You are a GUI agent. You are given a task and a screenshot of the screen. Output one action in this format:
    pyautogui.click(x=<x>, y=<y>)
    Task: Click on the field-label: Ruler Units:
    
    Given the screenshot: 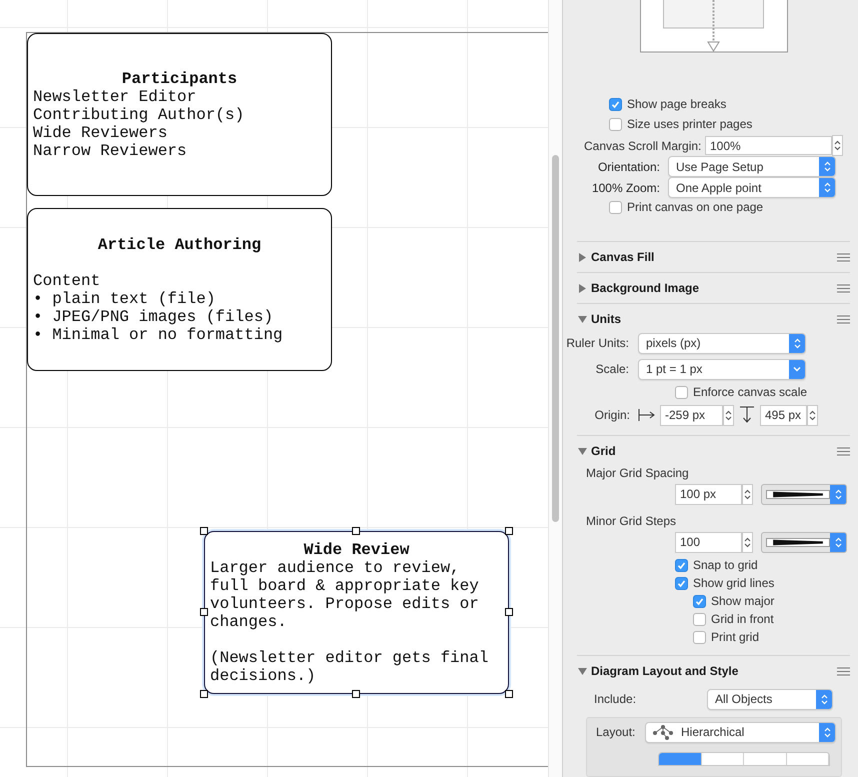 What is the action you would take?
    pyautogui.click(x=597, y=343)
    